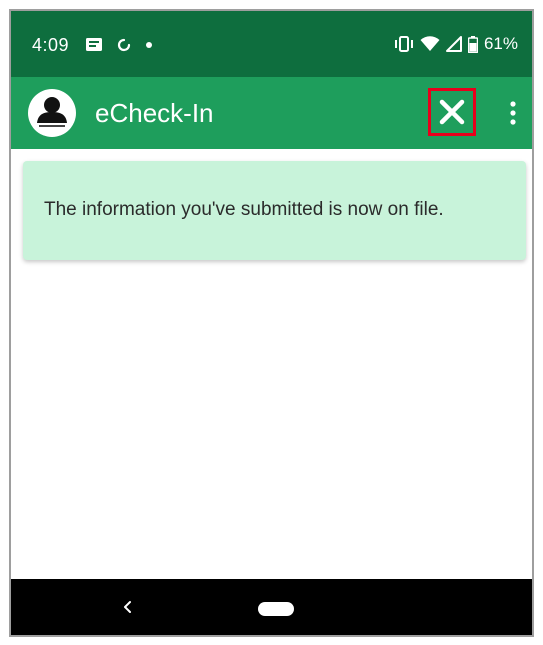 The image size is (543, 645). Describe the element at coordinates (276, 609) in the screenshot. I see `home-pill-icon` at that location.